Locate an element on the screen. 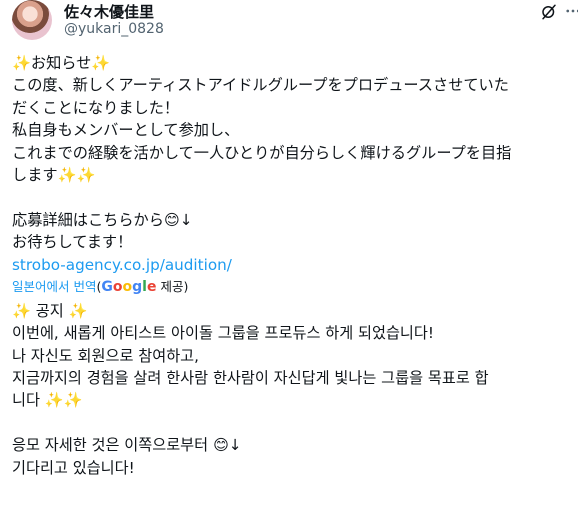 This screenshot has width=578, height=509. translated-from-link: 일본어에서 번역 is located at coordinates (54, 286).